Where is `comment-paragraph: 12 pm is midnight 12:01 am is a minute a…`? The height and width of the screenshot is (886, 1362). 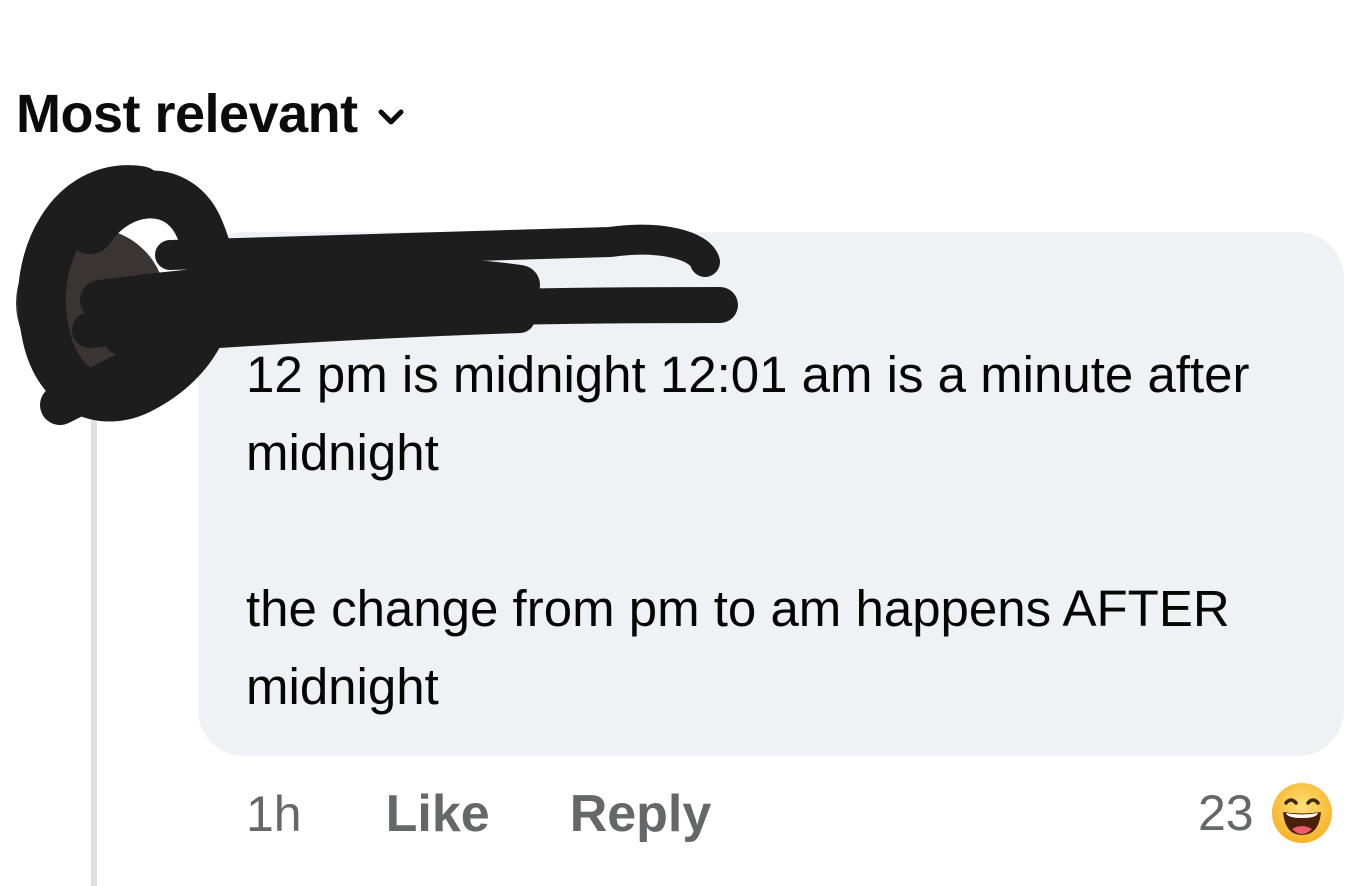
comment-paragraph: 12 pm is midnight 12:01 am is a minute a… is located at coordinates (748, 413).